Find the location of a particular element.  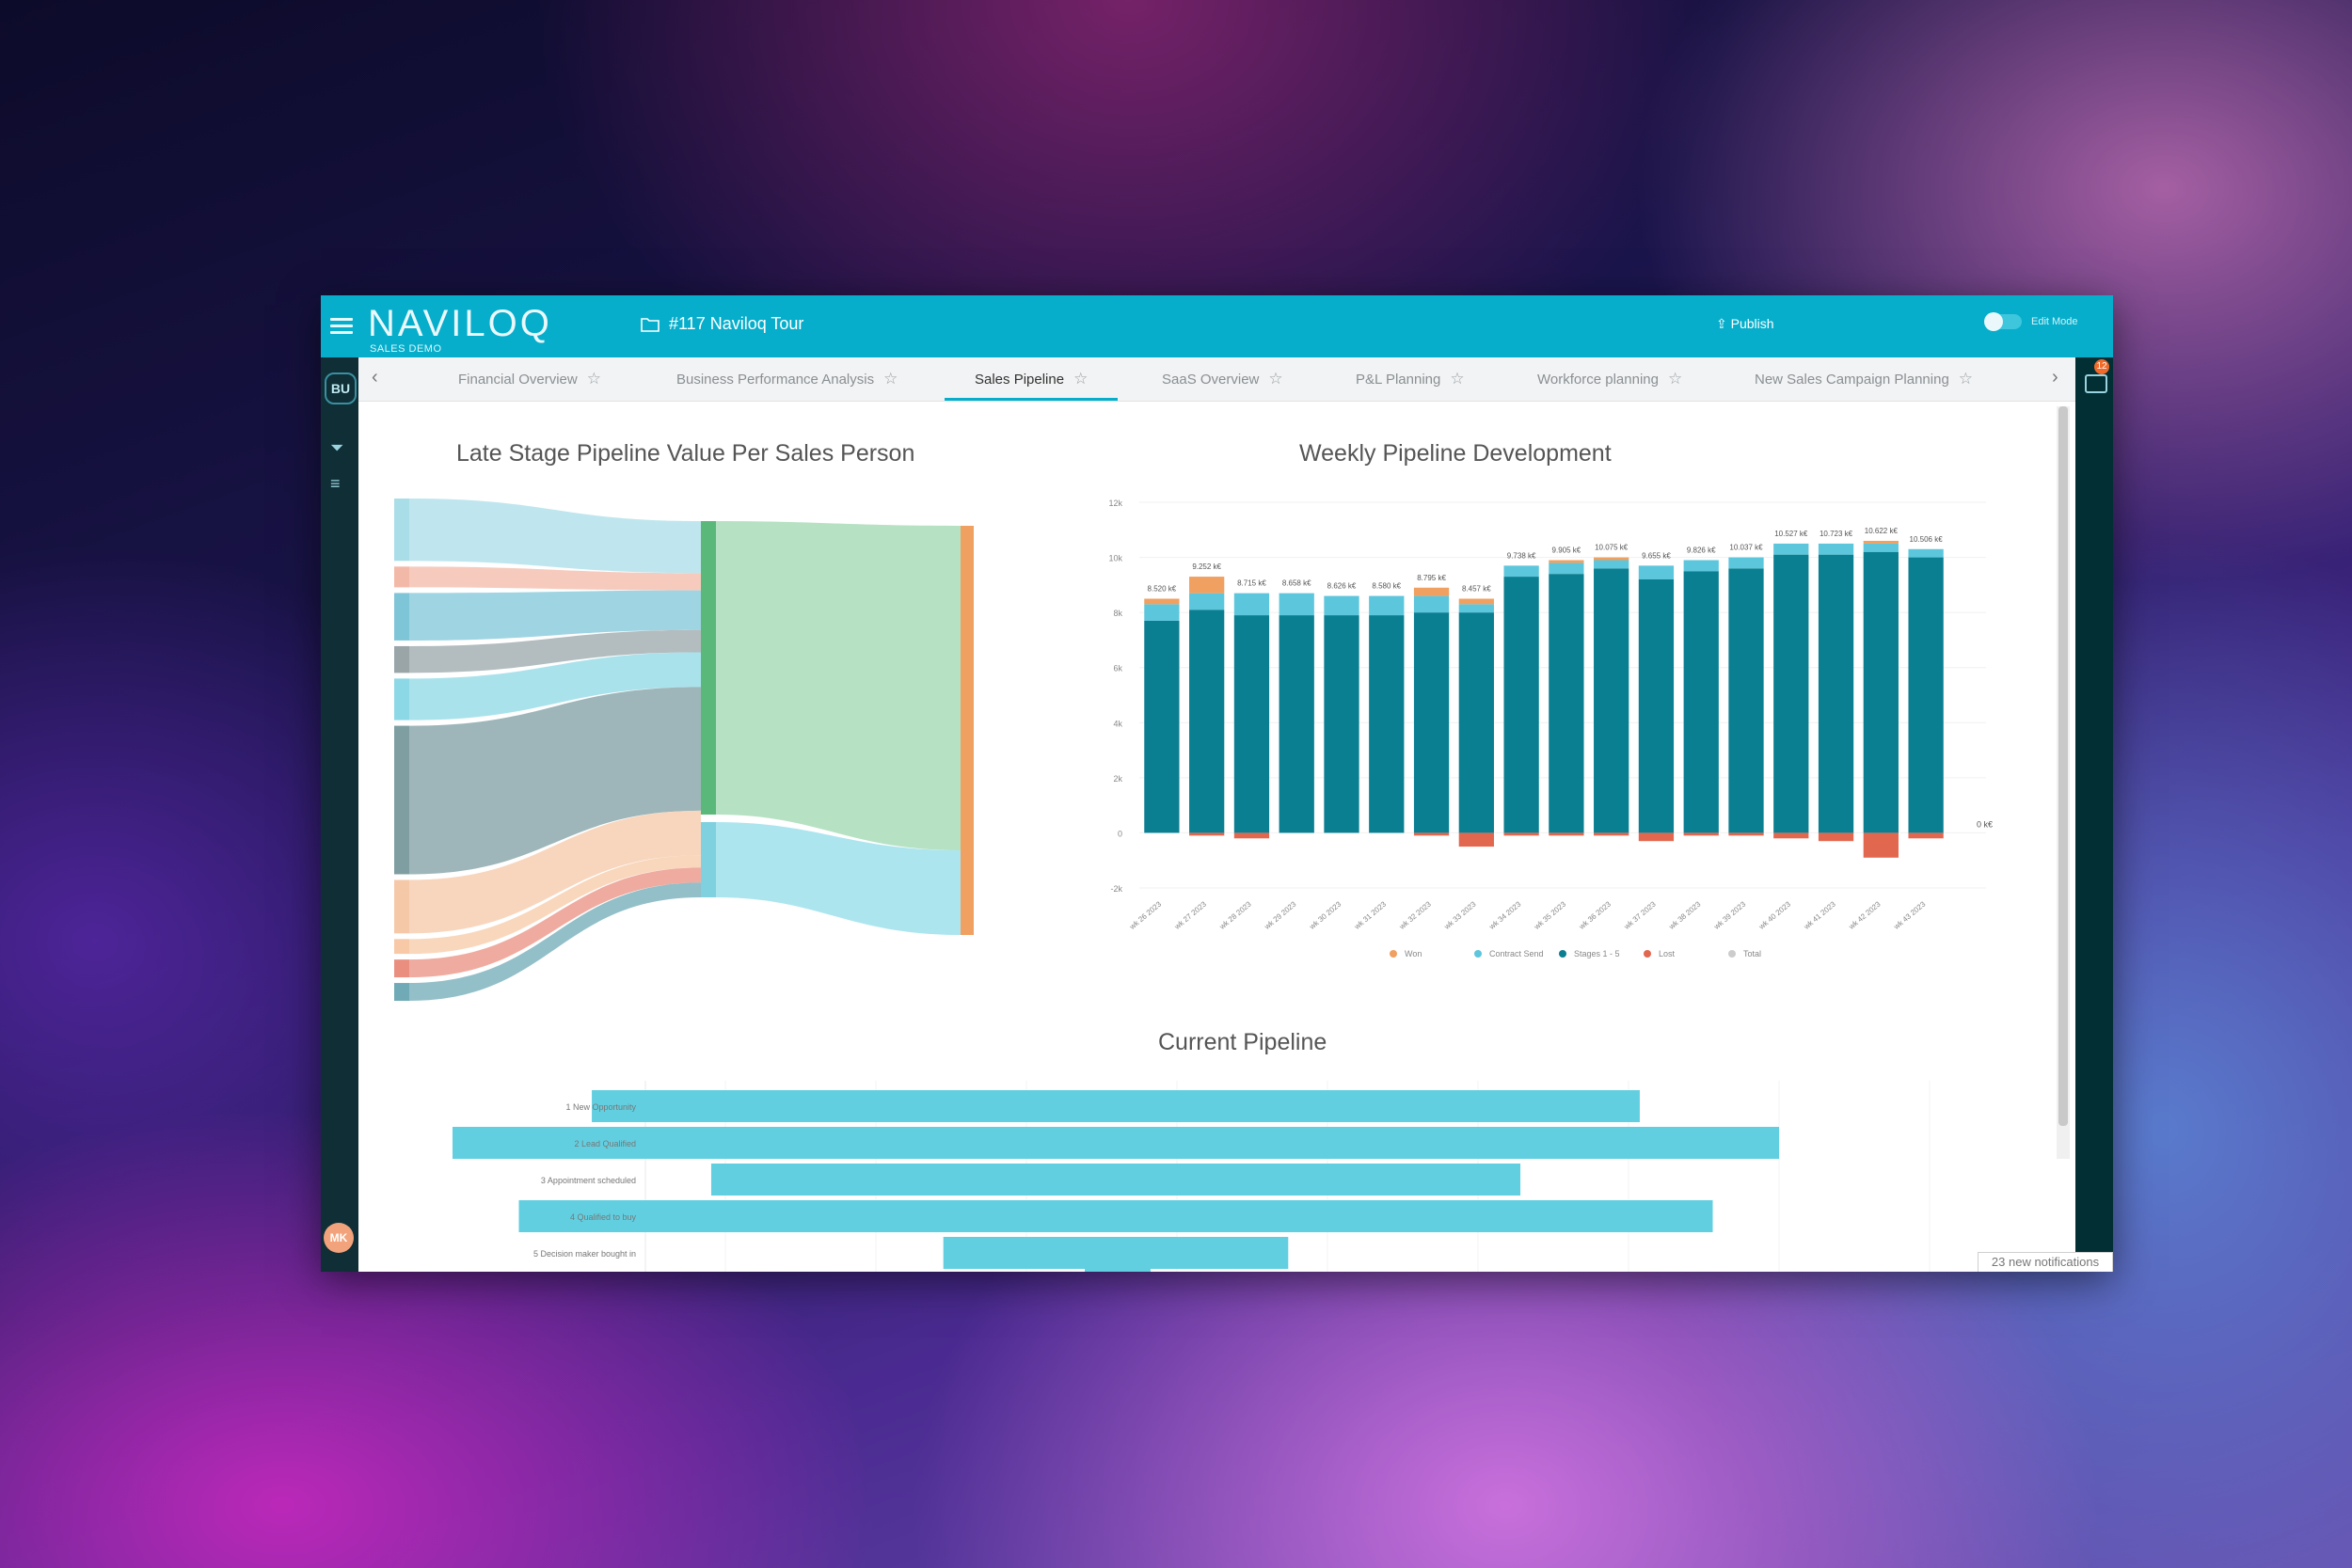

tab-label: Workforce planning is located at coordinates (1598, 380).